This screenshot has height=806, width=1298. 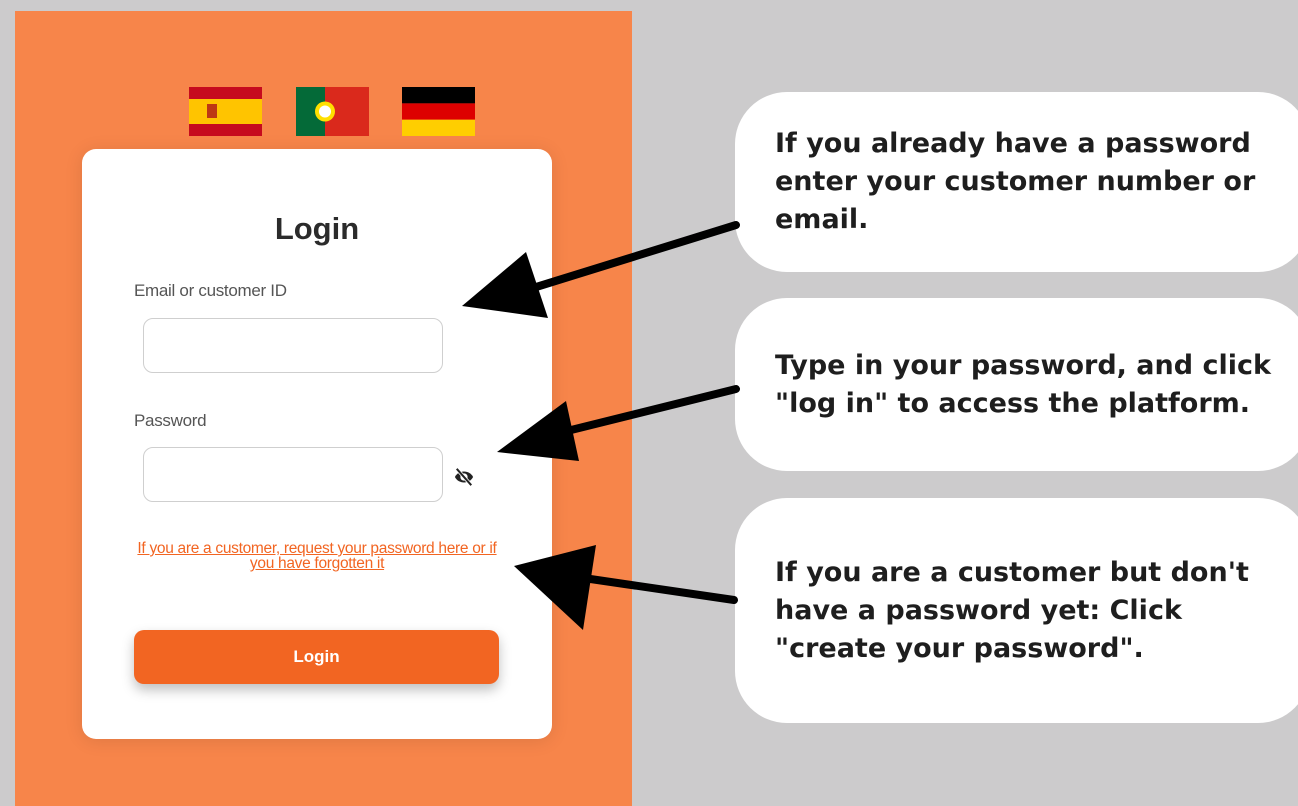 What do you see at coordinates (652, 588) in the screenshot?
I see `arrow-link-line` at bounding box center [652, 588].